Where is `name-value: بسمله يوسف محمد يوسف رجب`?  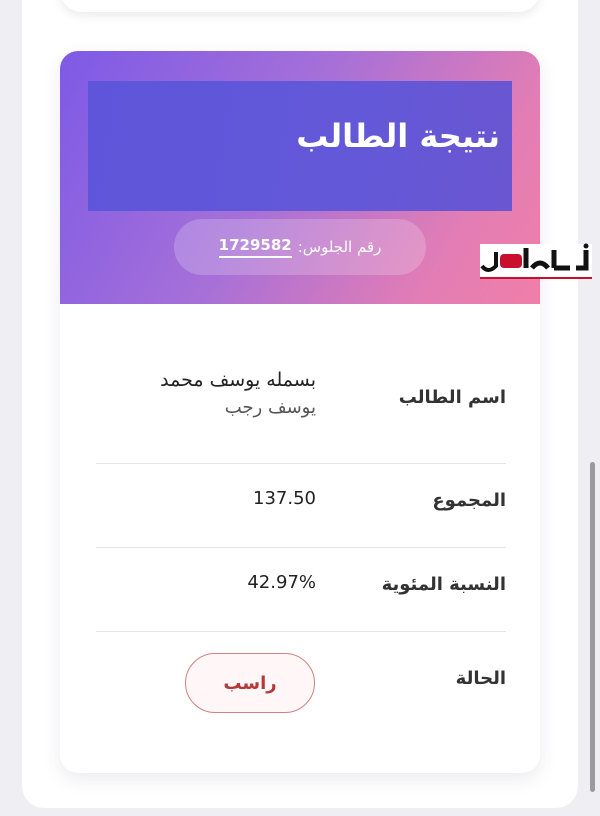 name-value: بسمله يوسف محمد يوسف رجب is located at coordinates (238, 393).